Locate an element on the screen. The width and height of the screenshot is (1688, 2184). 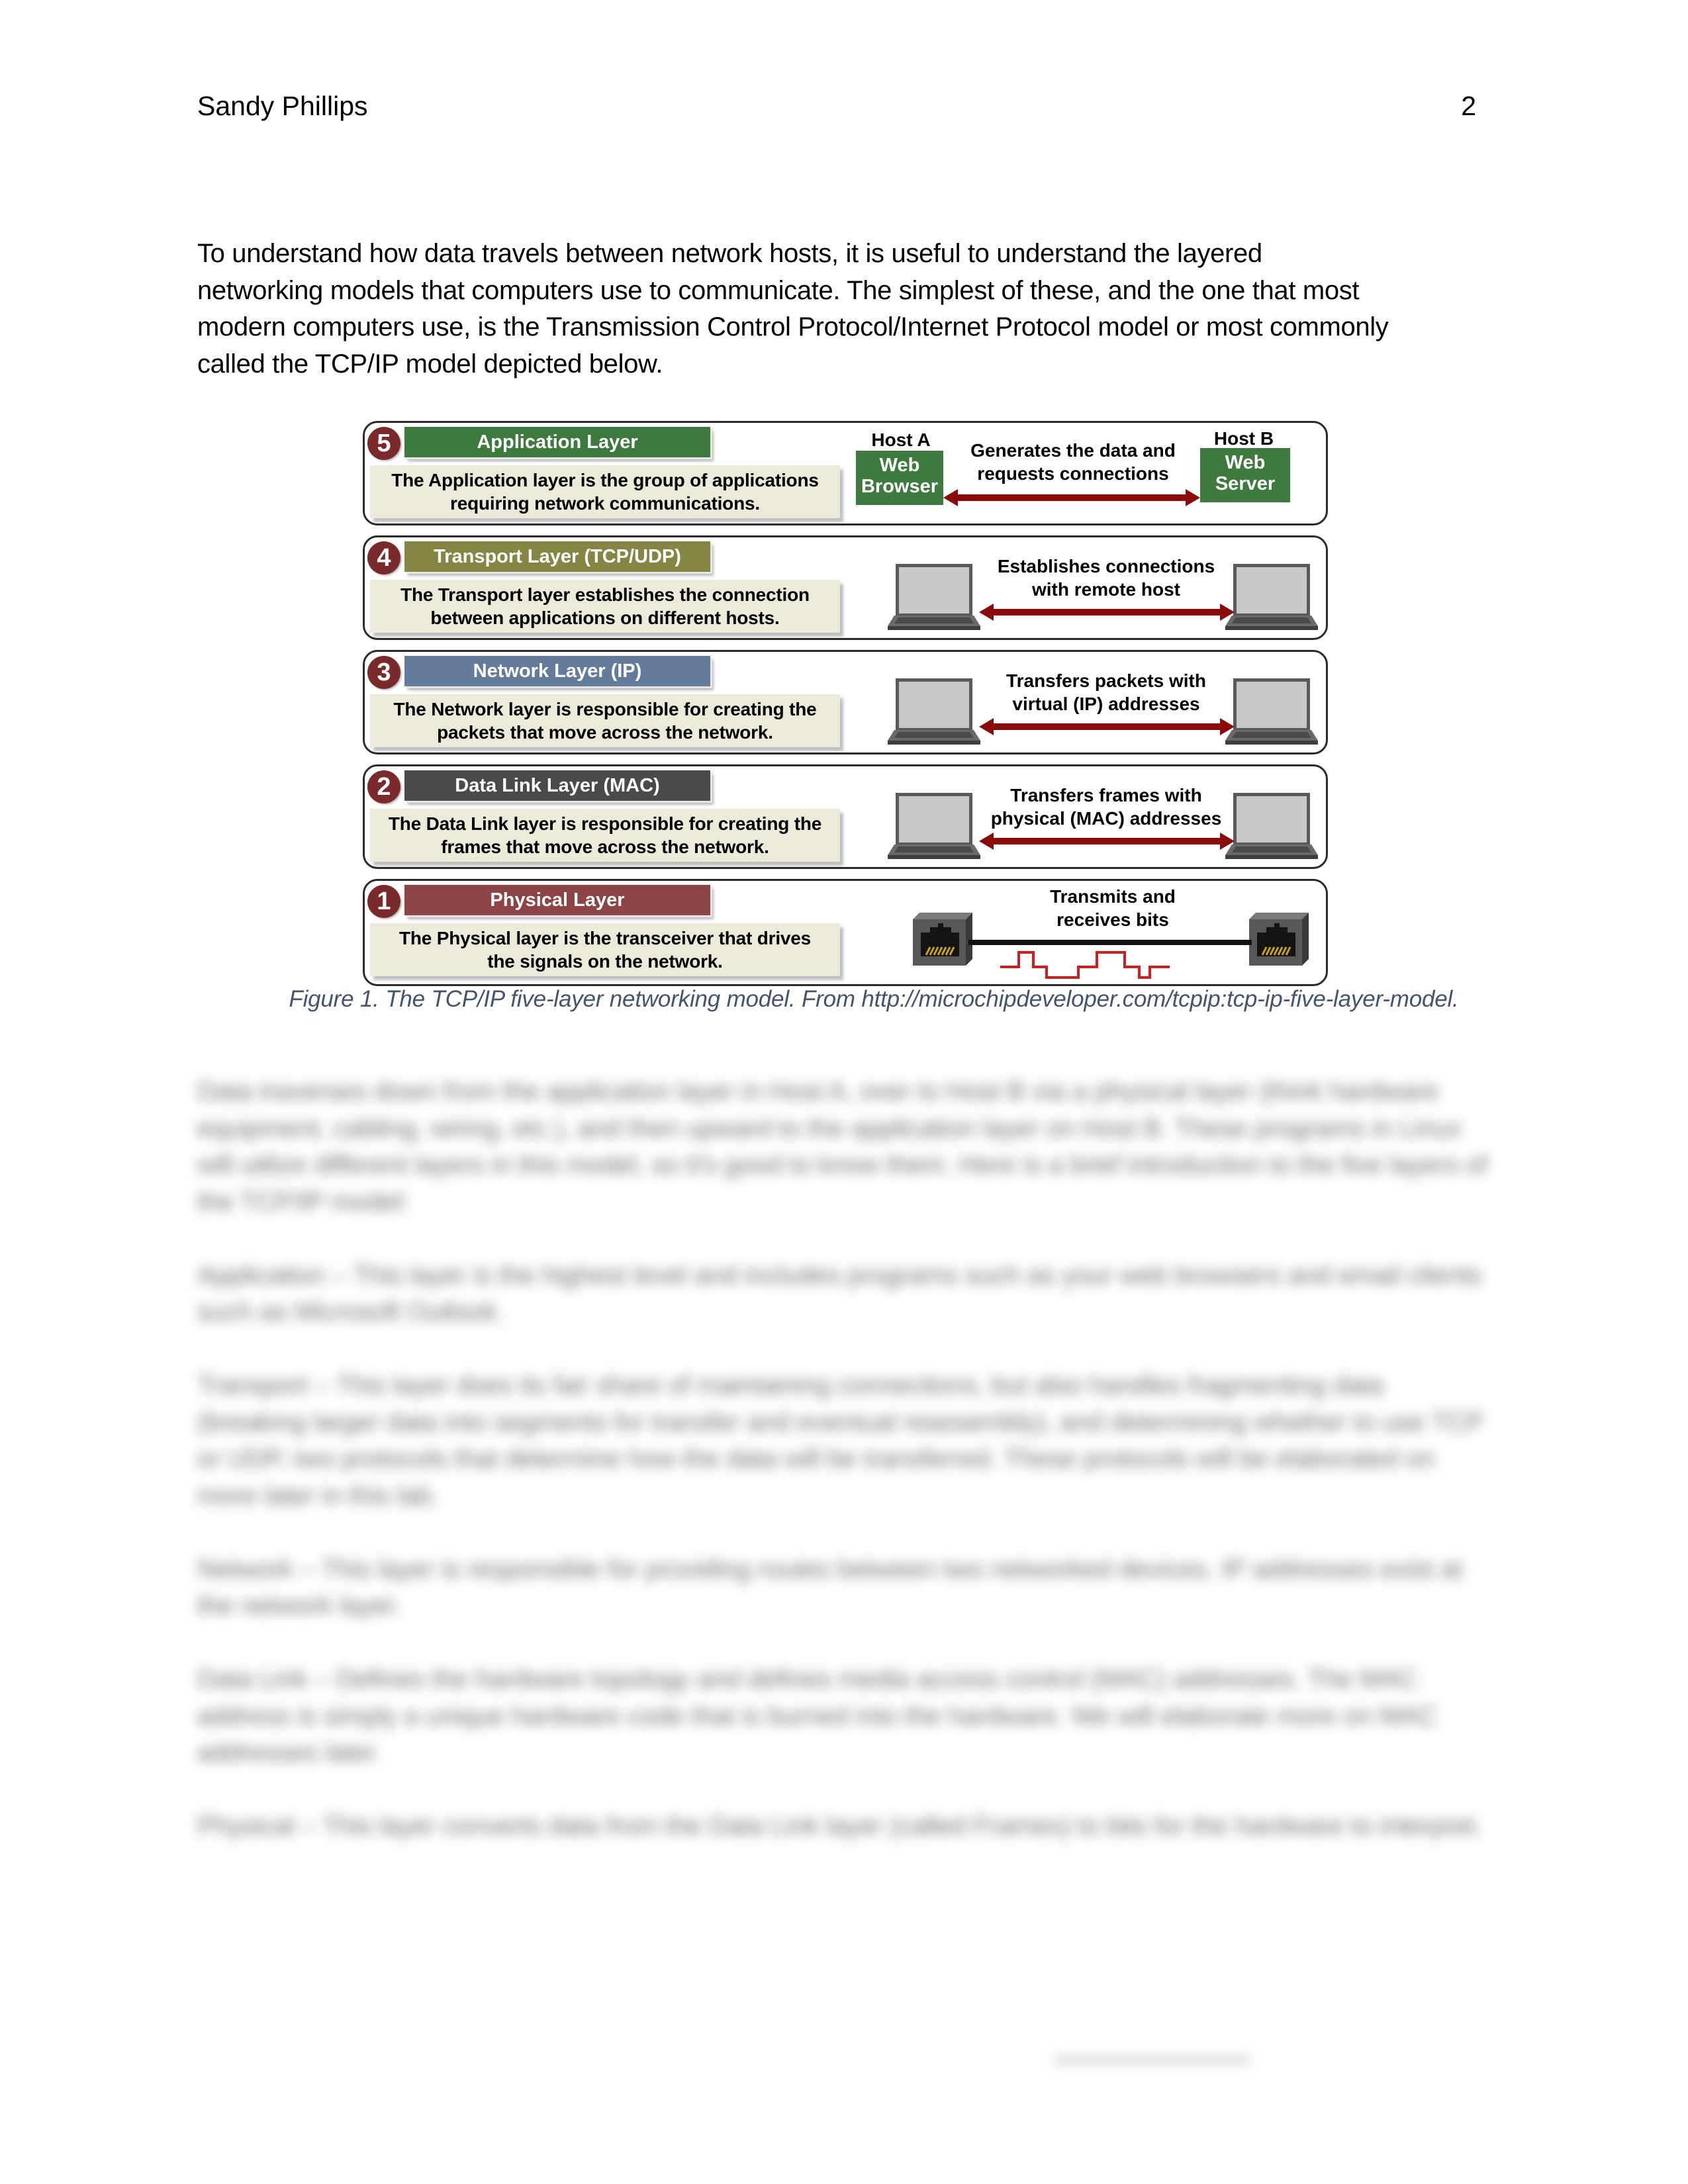
layer-function-line: physical (MAC) addresses is located at coordinates (1106, 819).